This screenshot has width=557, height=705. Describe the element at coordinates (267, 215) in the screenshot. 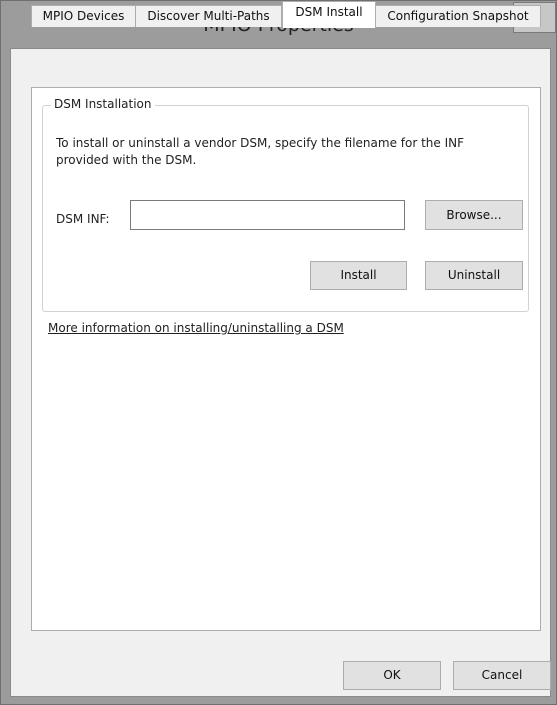

I see `dsm-inf-input` at that location.